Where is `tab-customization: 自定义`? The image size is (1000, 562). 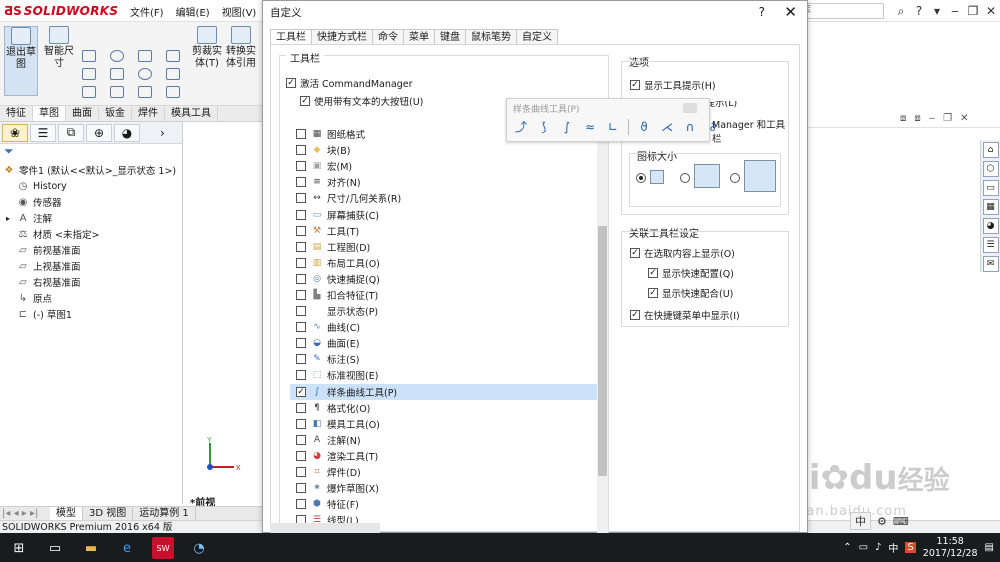
tab-customization: 自定义 is located at coordinates (537, 37).